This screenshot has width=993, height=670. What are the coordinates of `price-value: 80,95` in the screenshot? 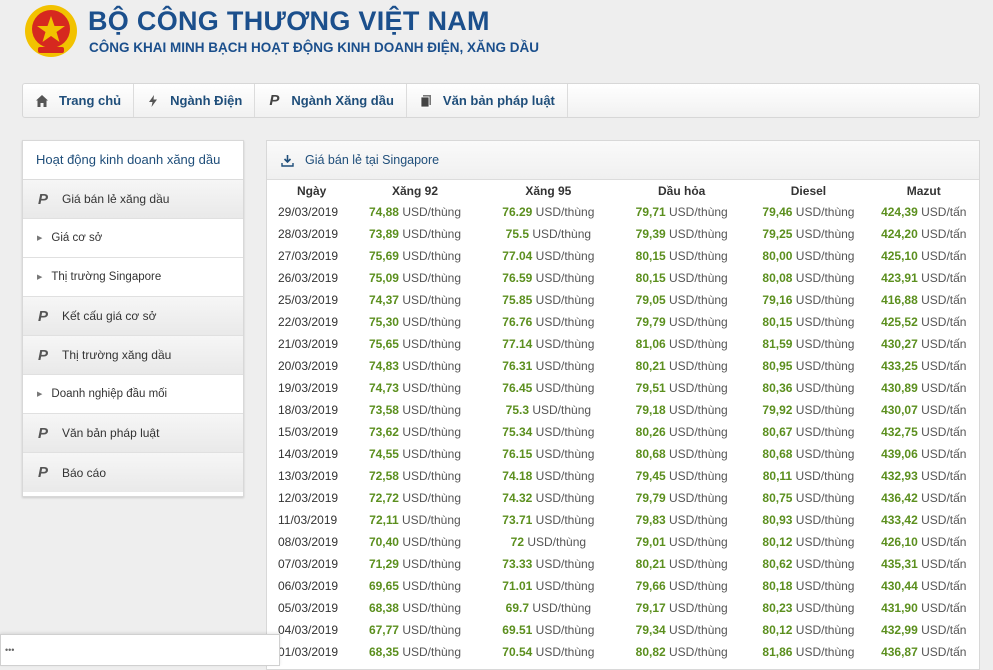 It's located at (777, 366).